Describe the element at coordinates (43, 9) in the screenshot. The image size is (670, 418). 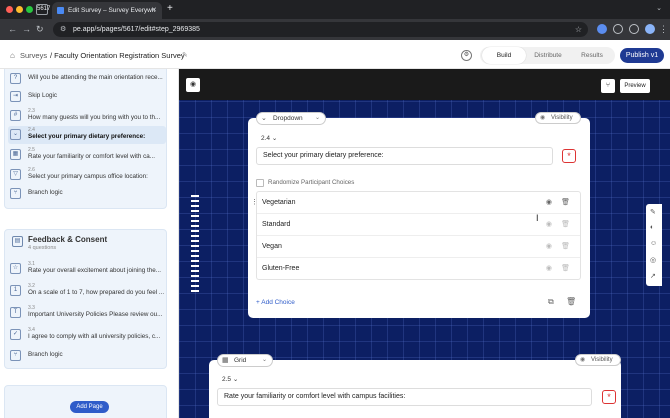
I see `tab-count: 5617` at that location.